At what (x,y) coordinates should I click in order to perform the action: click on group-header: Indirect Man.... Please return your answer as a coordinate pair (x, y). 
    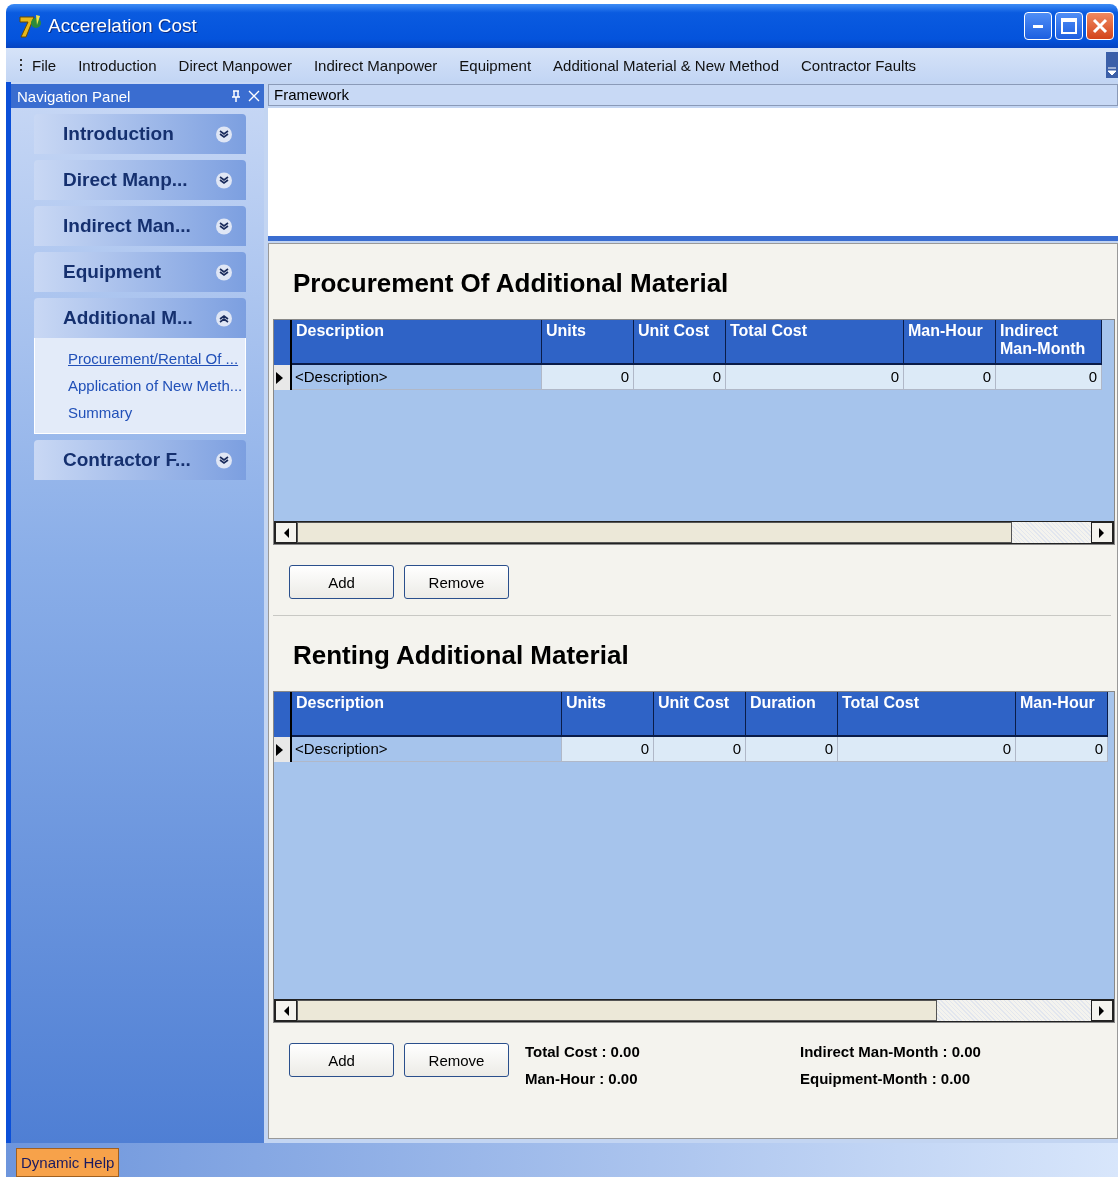
    Looking at the image, I should click on (140, 226).